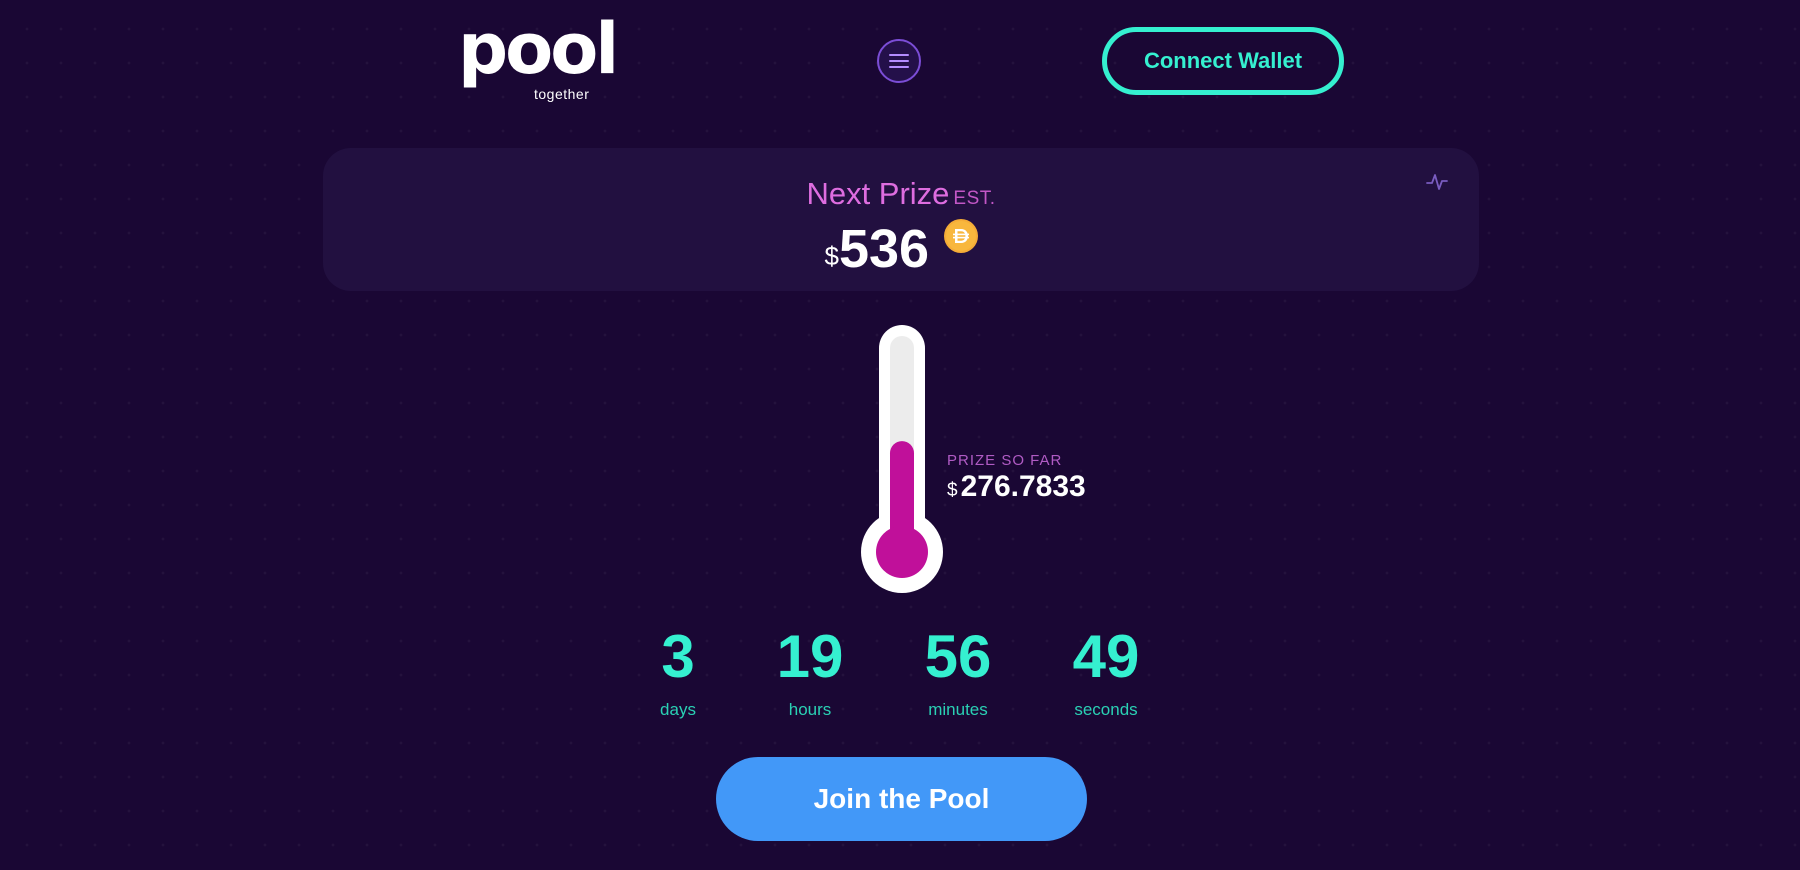 The height and width of the screenshot is (870, 1800). I want to click on logo-wordmark: pool, so click(538, 49).